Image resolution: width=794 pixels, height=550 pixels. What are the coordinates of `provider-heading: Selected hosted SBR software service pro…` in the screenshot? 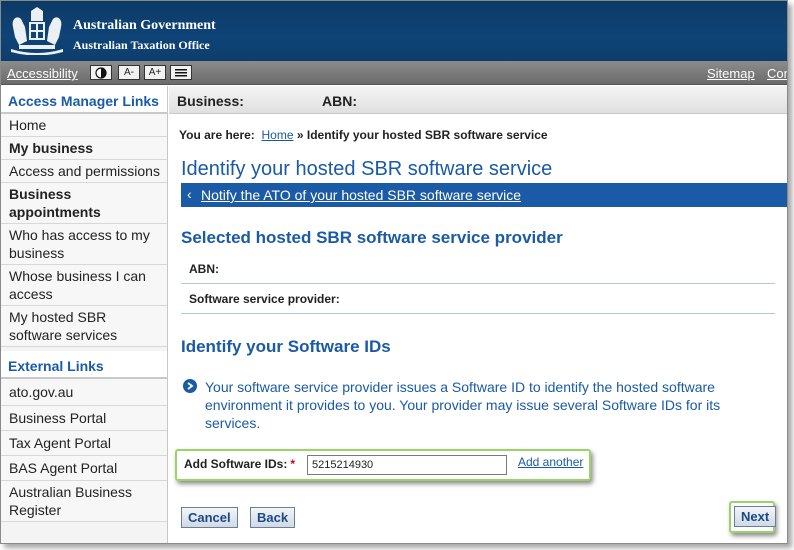 It's located at (372, 237).